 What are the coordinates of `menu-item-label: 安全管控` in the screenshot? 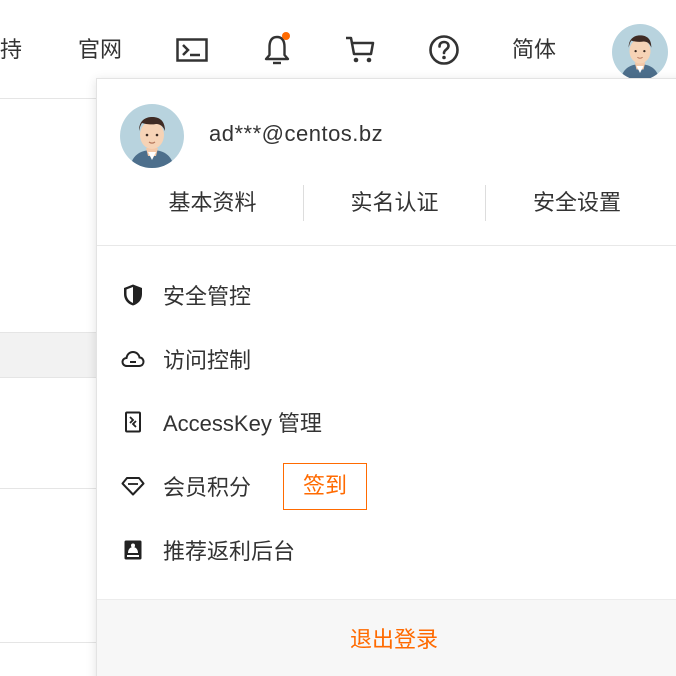 It's located at (207, 296).